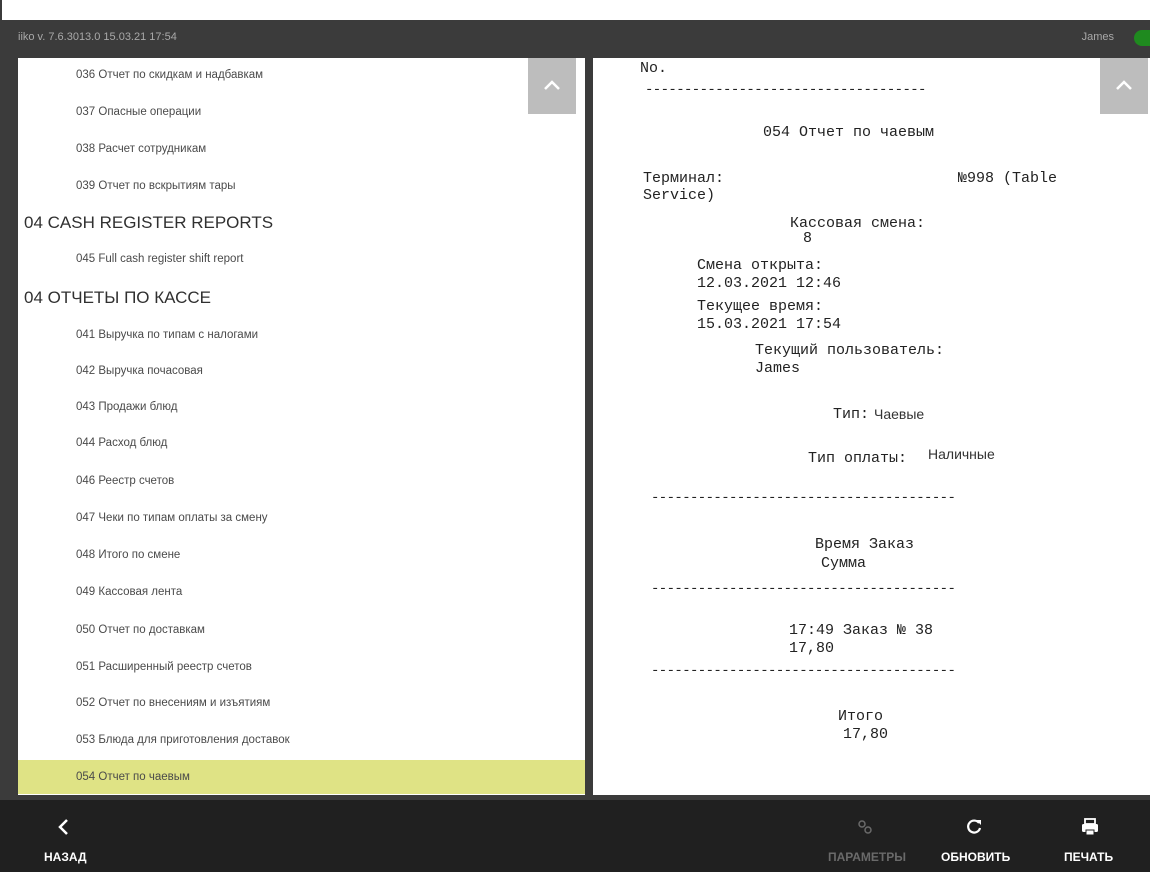 The width and height of the screenshot is (1150, 872). I want to click on chevron-left-icon, so click(63, 827).